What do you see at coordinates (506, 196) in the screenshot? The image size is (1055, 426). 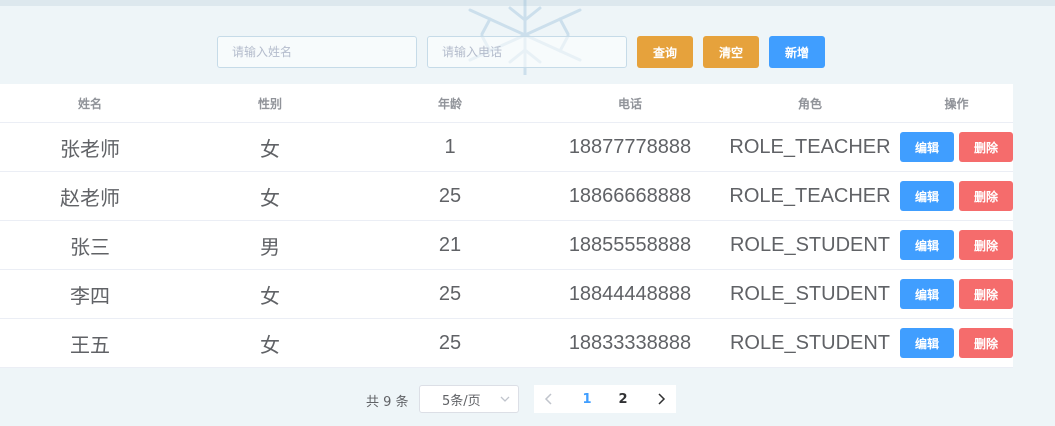 I see `table-row: 赵老师 女 25 18866668888 ROLE_TEACHER 编辑 删除` at bounding box center [506, 196].